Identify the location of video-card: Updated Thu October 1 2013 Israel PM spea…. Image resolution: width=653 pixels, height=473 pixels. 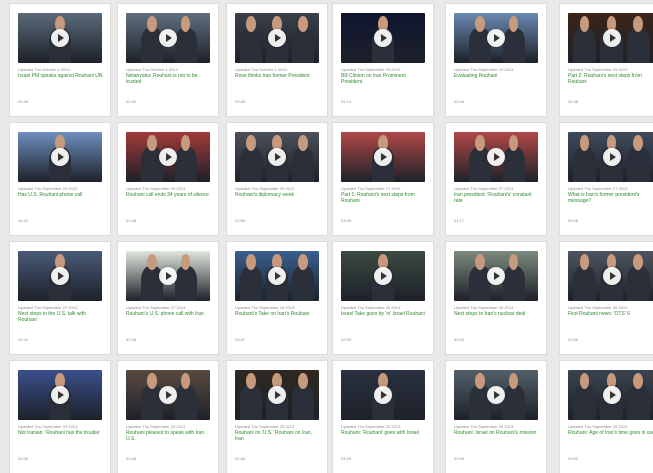
(60, 60).